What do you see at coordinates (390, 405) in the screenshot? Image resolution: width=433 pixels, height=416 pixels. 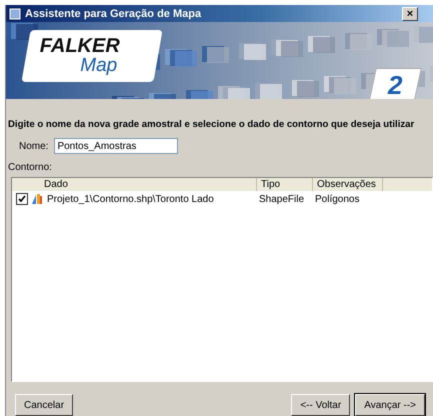 I see `next-button: Avançar -->` at bounding box center [390, 405].